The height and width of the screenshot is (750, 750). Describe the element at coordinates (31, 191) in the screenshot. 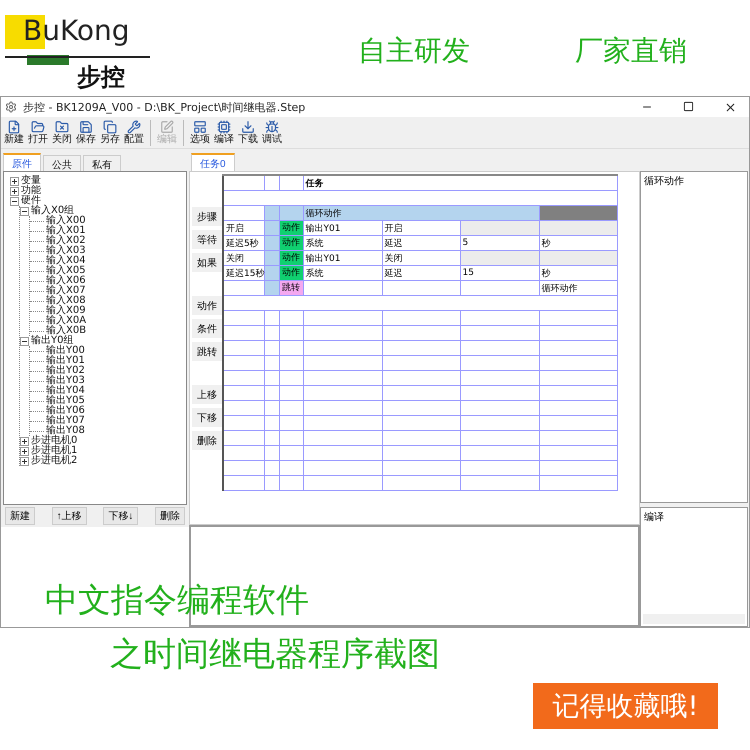

I see `tree-item: 功能` at that location.